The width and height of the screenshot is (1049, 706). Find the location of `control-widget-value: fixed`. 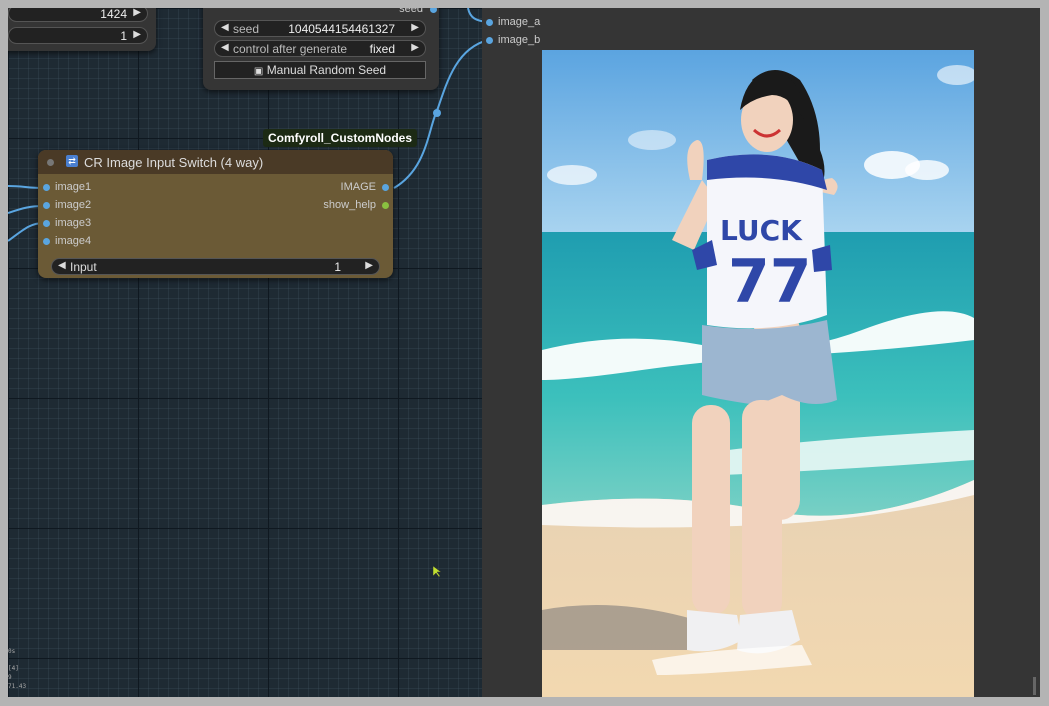

control-widget-value: fixed is located at coordinates (382, 49).